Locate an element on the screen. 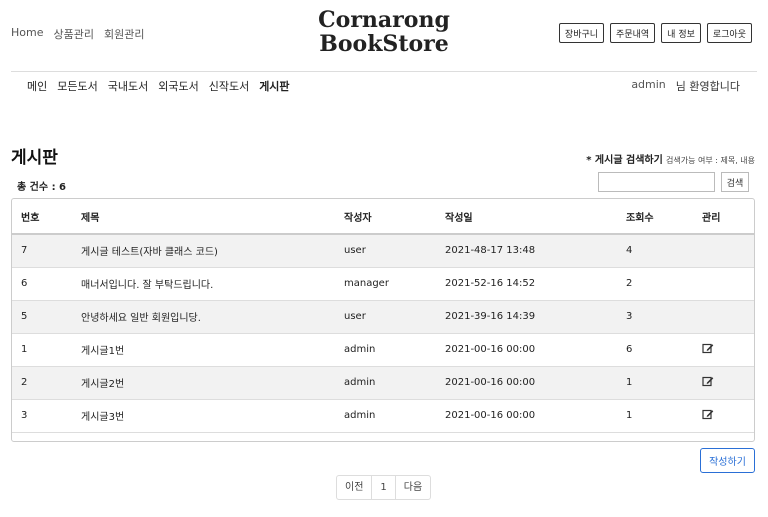 The width and height of the screenshot is (768, 517). pagination: 이전 1 다음 is located at coordinates (384, 487).